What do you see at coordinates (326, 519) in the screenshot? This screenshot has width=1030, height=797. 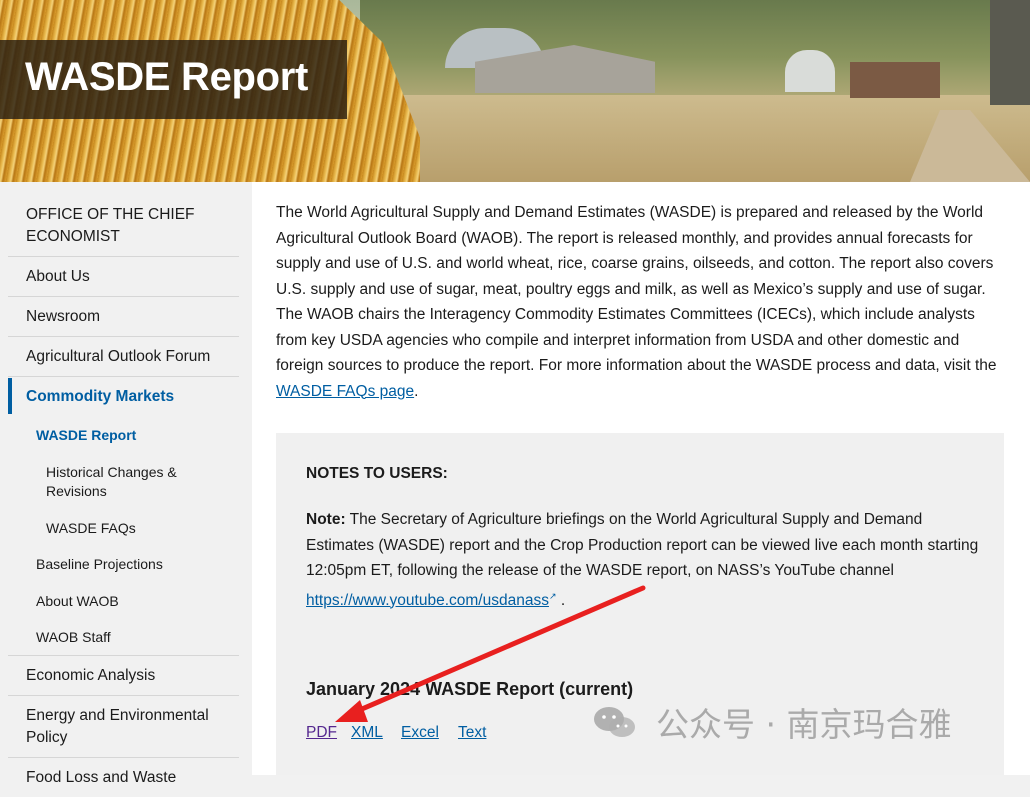 I see `note-label: Note:` at bounding box center [326, 519].